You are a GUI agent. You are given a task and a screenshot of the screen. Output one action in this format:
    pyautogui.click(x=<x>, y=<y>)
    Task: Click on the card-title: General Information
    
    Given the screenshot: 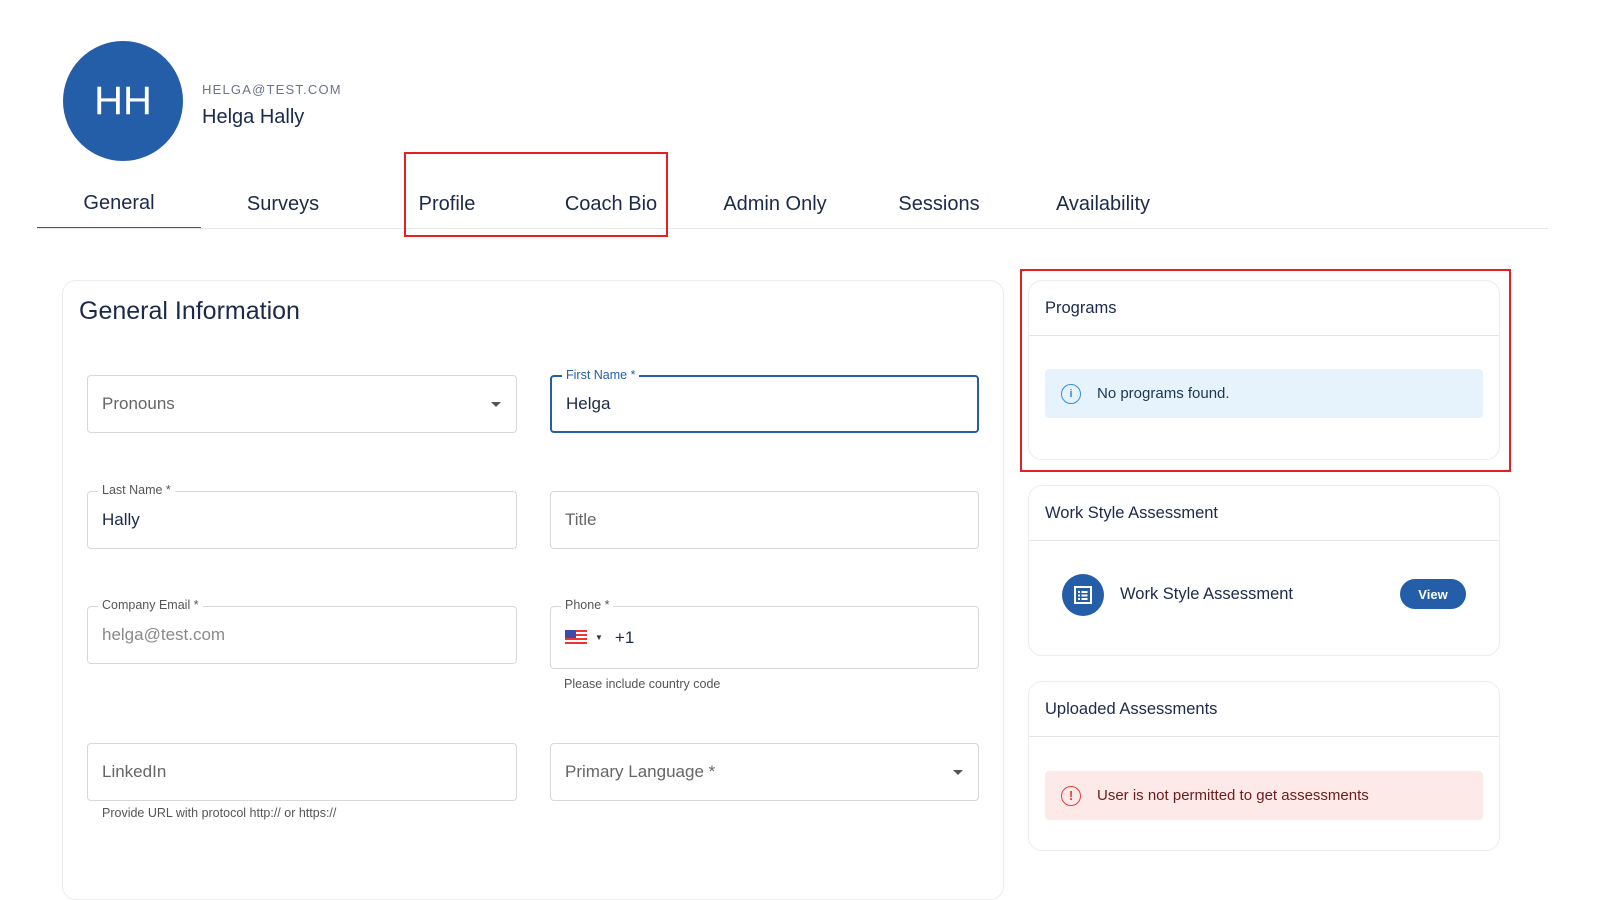 What is the action you would take?
    pyautogui.click(x=189, y=311)
    